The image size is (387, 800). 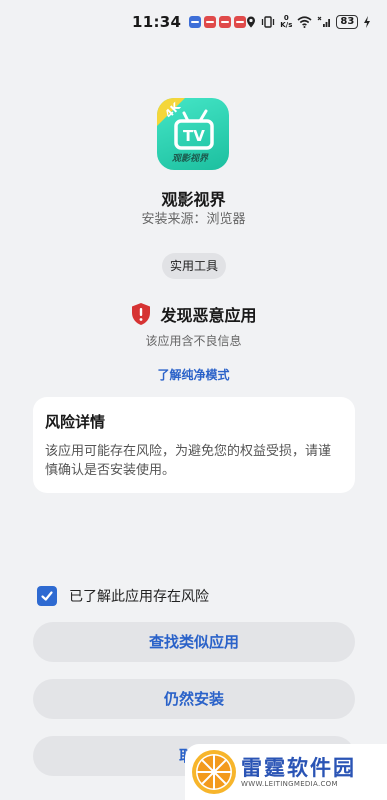 What do you see at coordinates (194, 642) in the screenshot?
I see `find-similar-apps-button: 查找类似应用` at bounding box center [194, 642].